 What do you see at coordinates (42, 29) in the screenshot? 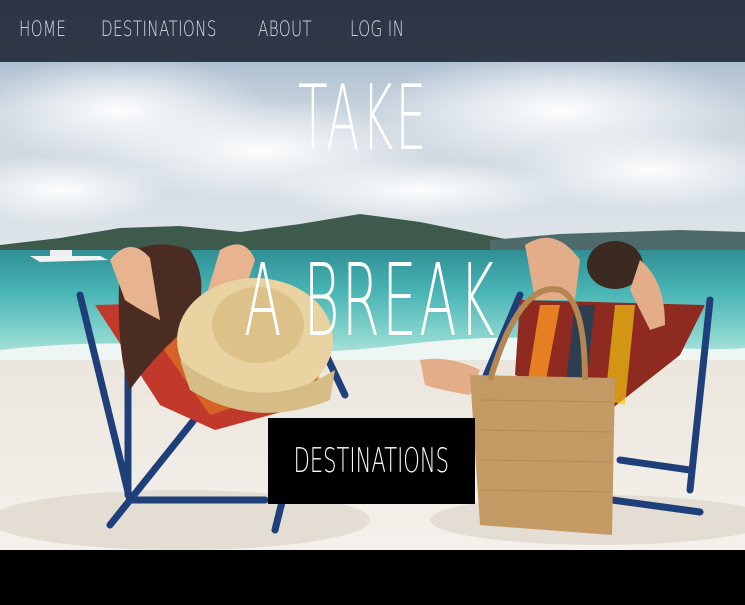
I see `nav-home-link: HOME` at bounding box center [42, 29].